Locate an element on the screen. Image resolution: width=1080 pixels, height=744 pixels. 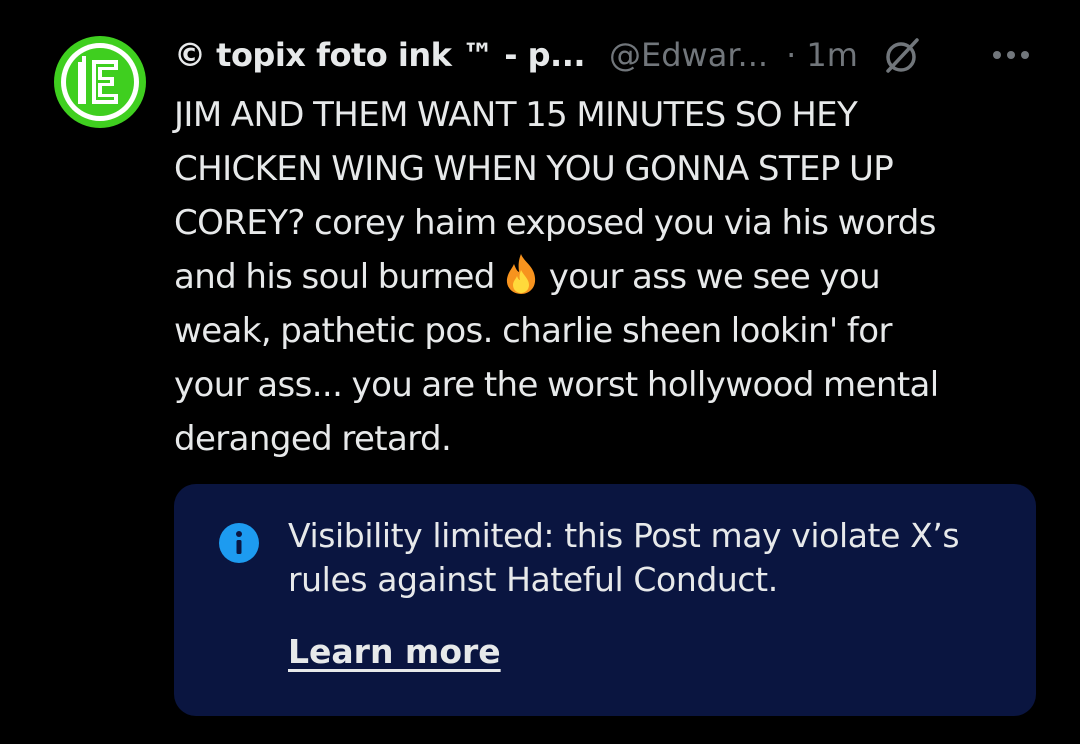
post-text-segment: your ass we see you is located at coordinates (714, 277).